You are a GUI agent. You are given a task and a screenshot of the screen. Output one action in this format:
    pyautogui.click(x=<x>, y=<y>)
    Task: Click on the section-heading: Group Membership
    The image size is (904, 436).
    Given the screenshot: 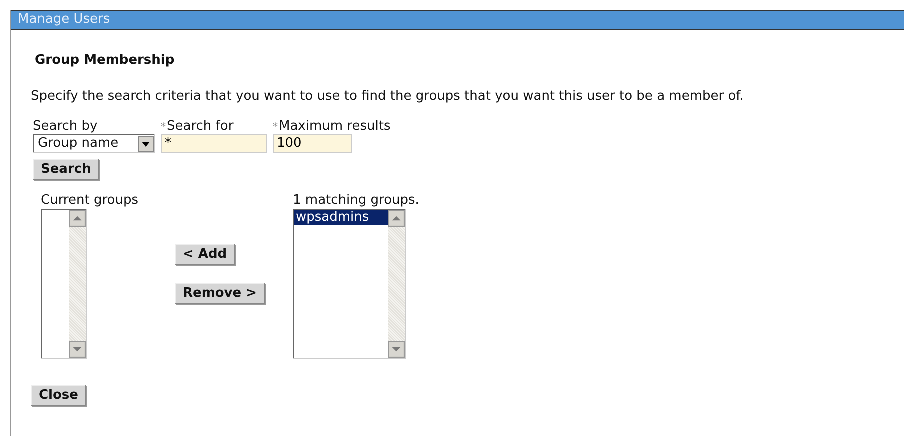 What is the action you would take?
    pyautogui.click(x=105, y=60)
    